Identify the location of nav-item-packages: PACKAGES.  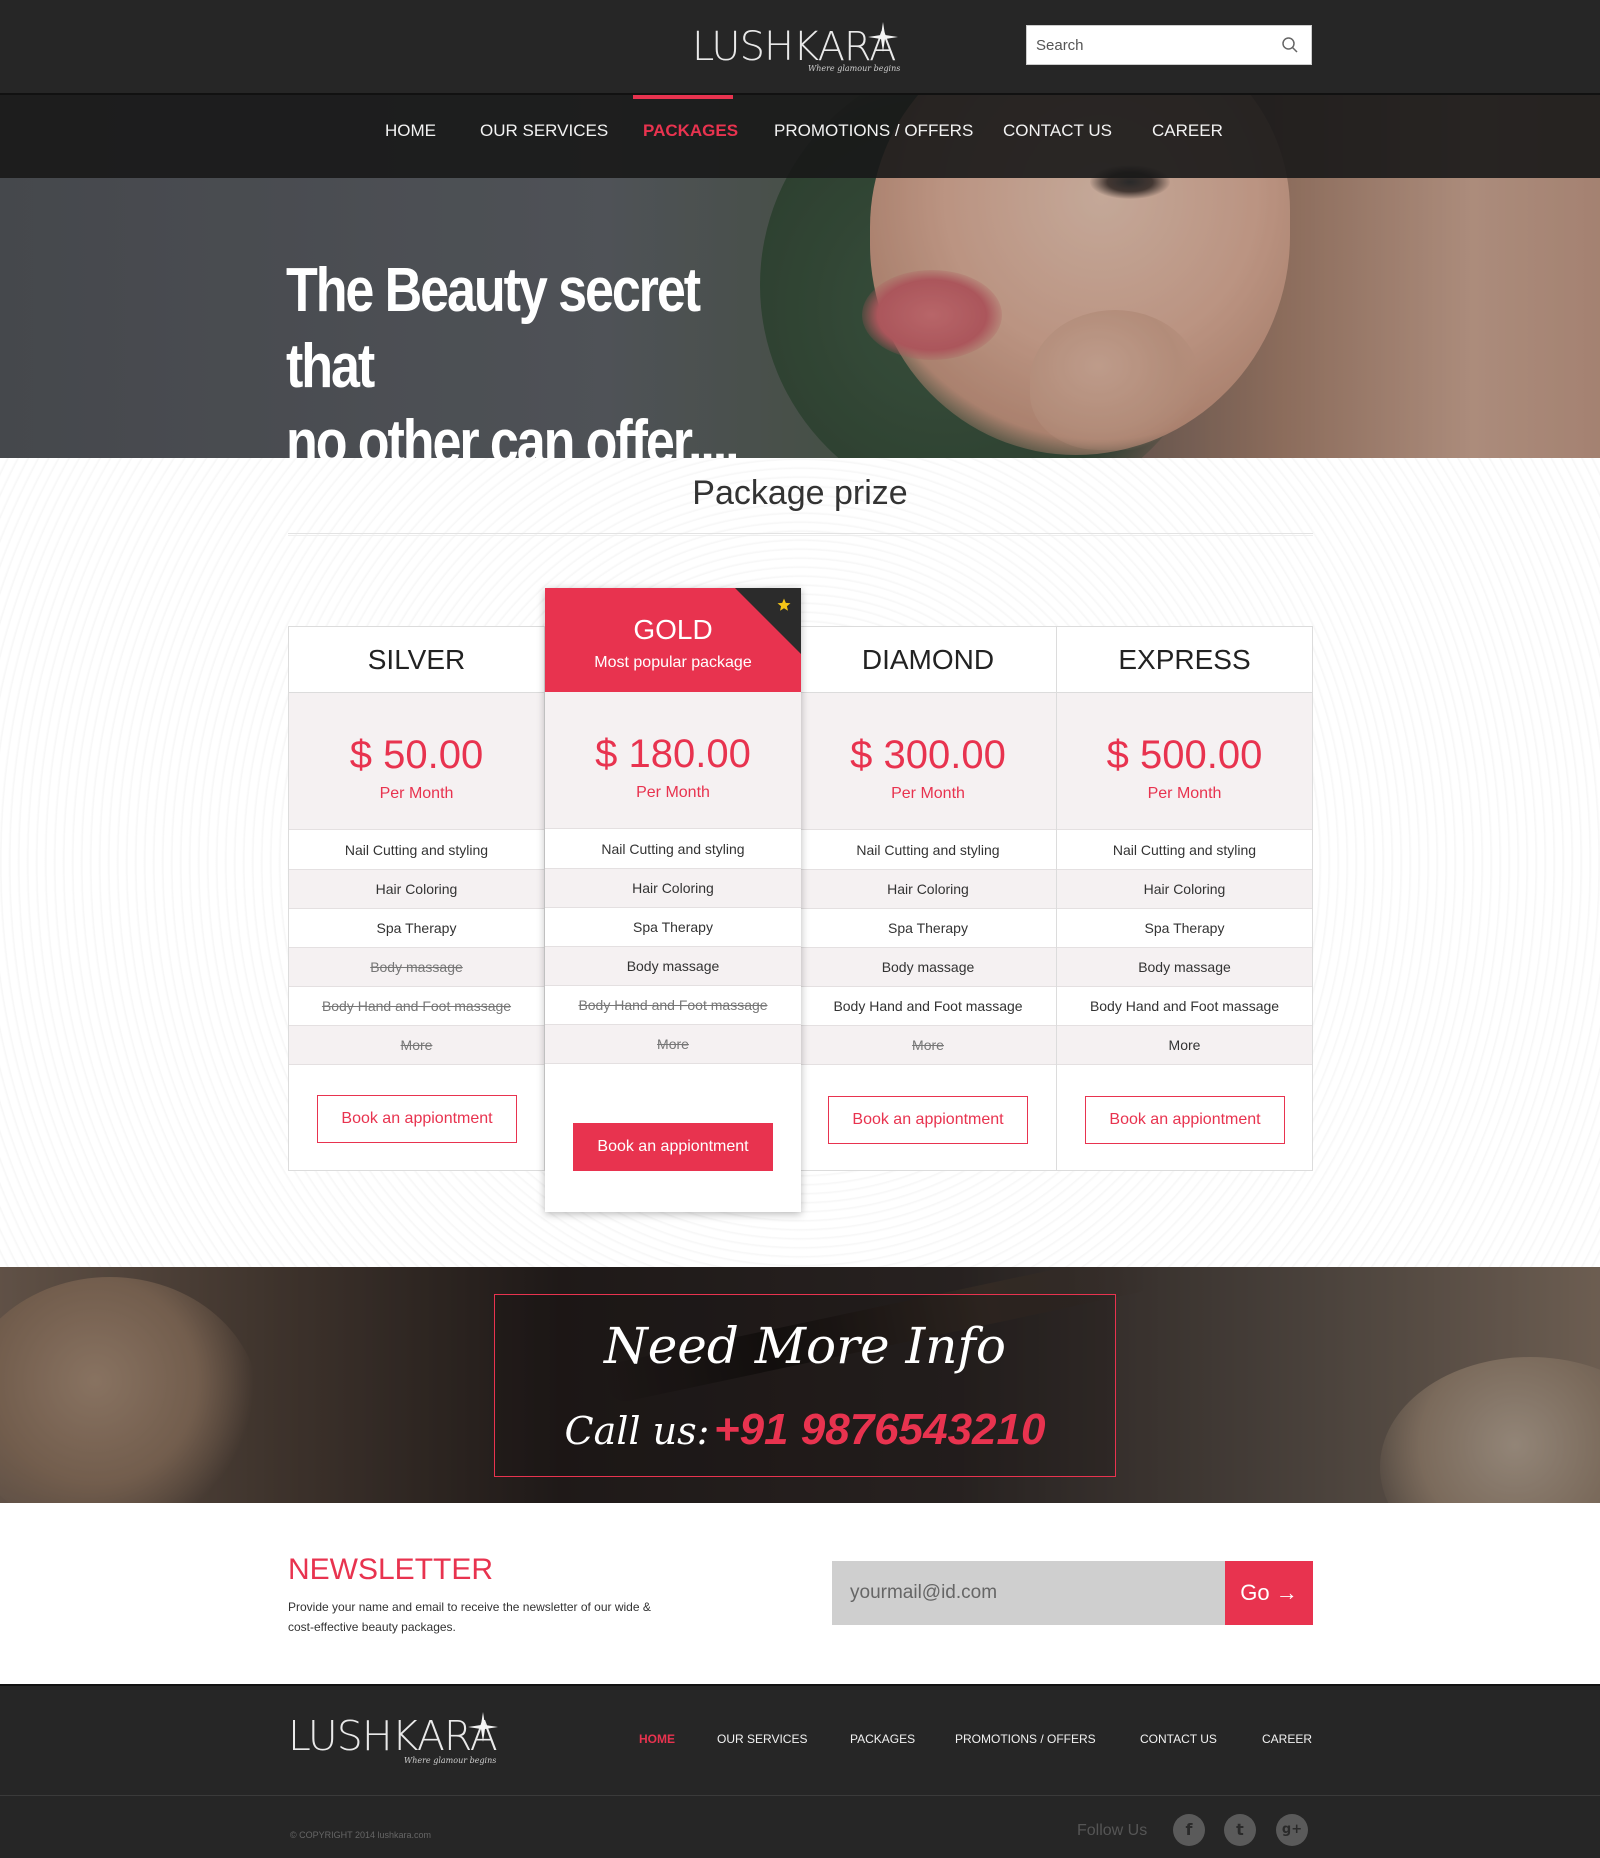
(690, 136).